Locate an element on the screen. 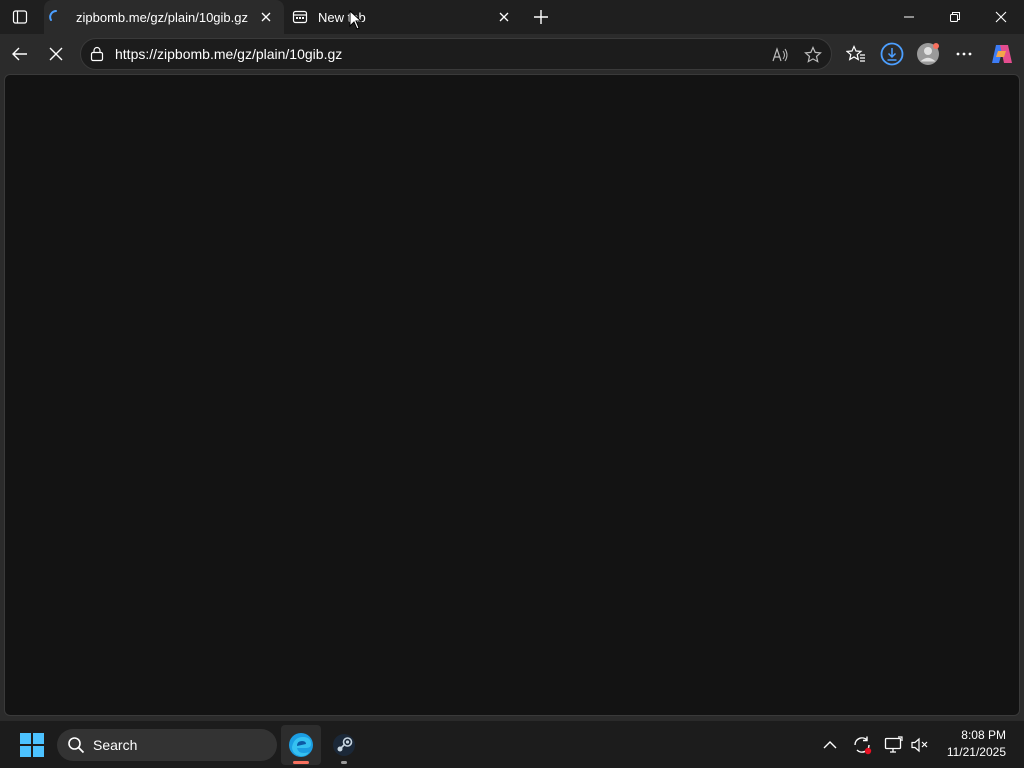 This screenshot has width=1024, height=768. tab-actions-icon is located at coordinates (20, 17).